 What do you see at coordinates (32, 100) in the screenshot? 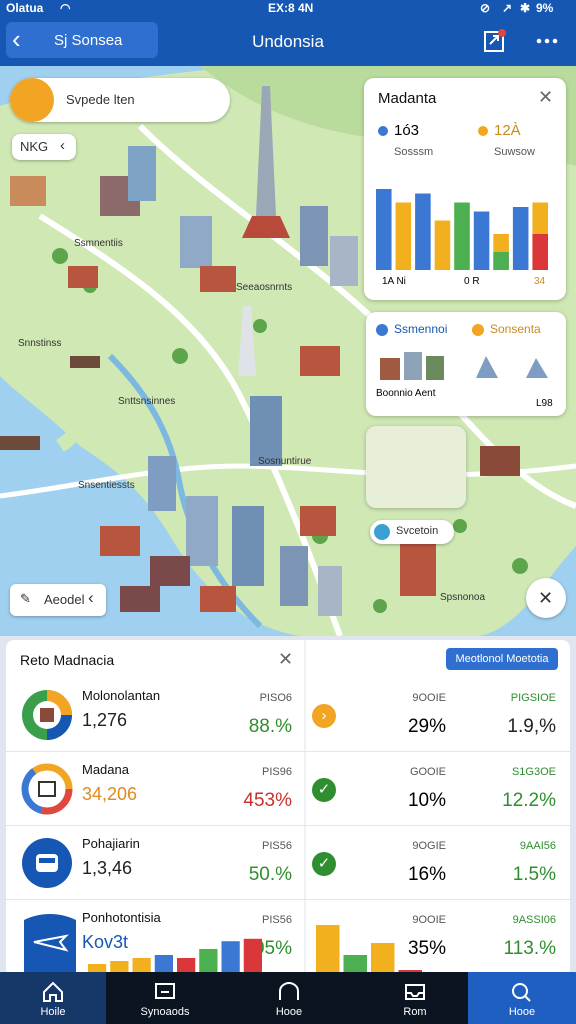
I see `filter-icon` at bounding box center [32, 100].